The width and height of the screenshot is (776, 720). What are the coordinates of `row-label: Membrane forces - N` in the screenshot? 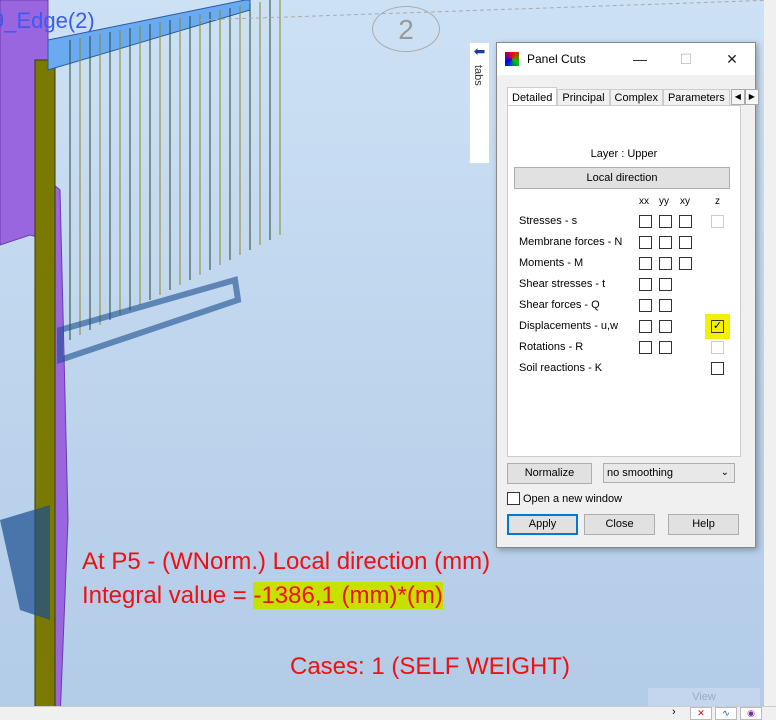 It's located at (571, 242).